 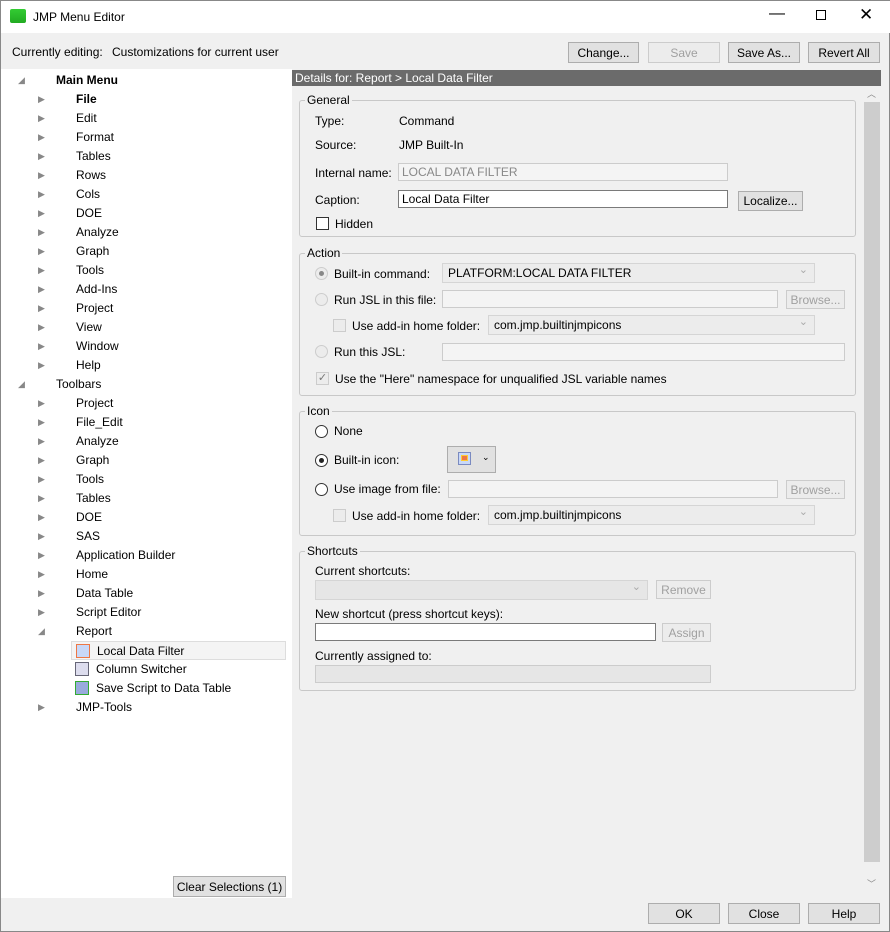 I want to click on scrollbar: ︿ ﹀, so click(x=872, y=490).